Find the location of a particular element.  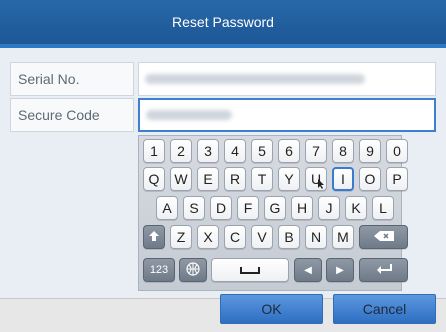

key-x: X is located at coordinates (208, 237).